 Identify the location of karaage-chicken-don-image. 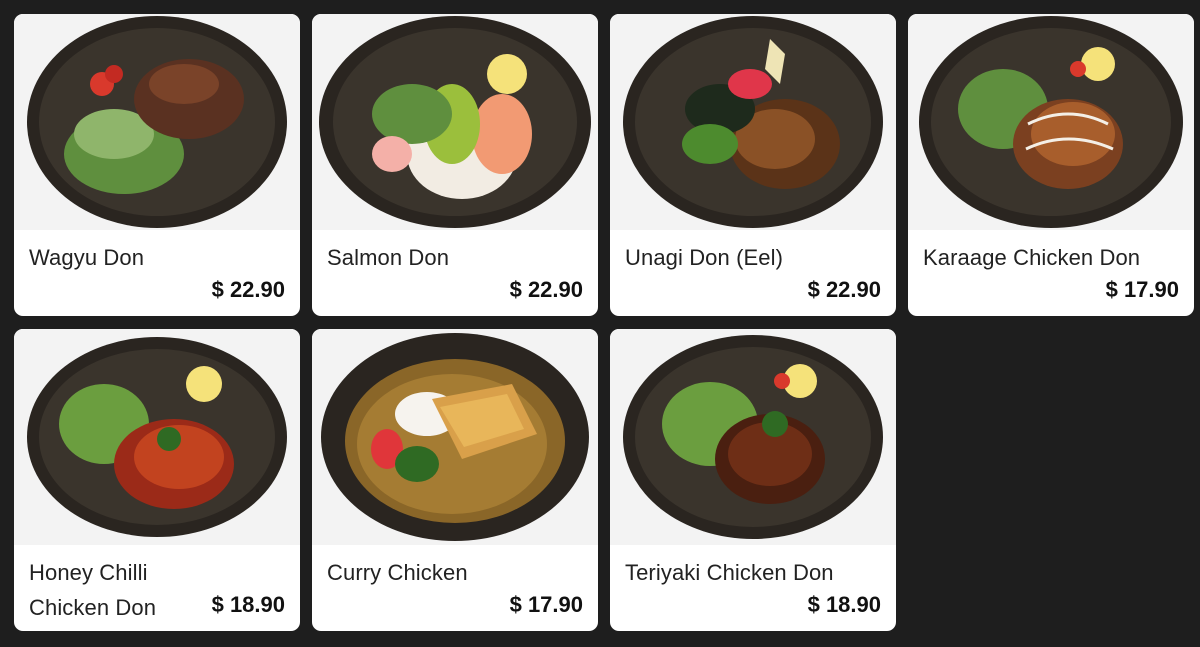
(1051, 122).